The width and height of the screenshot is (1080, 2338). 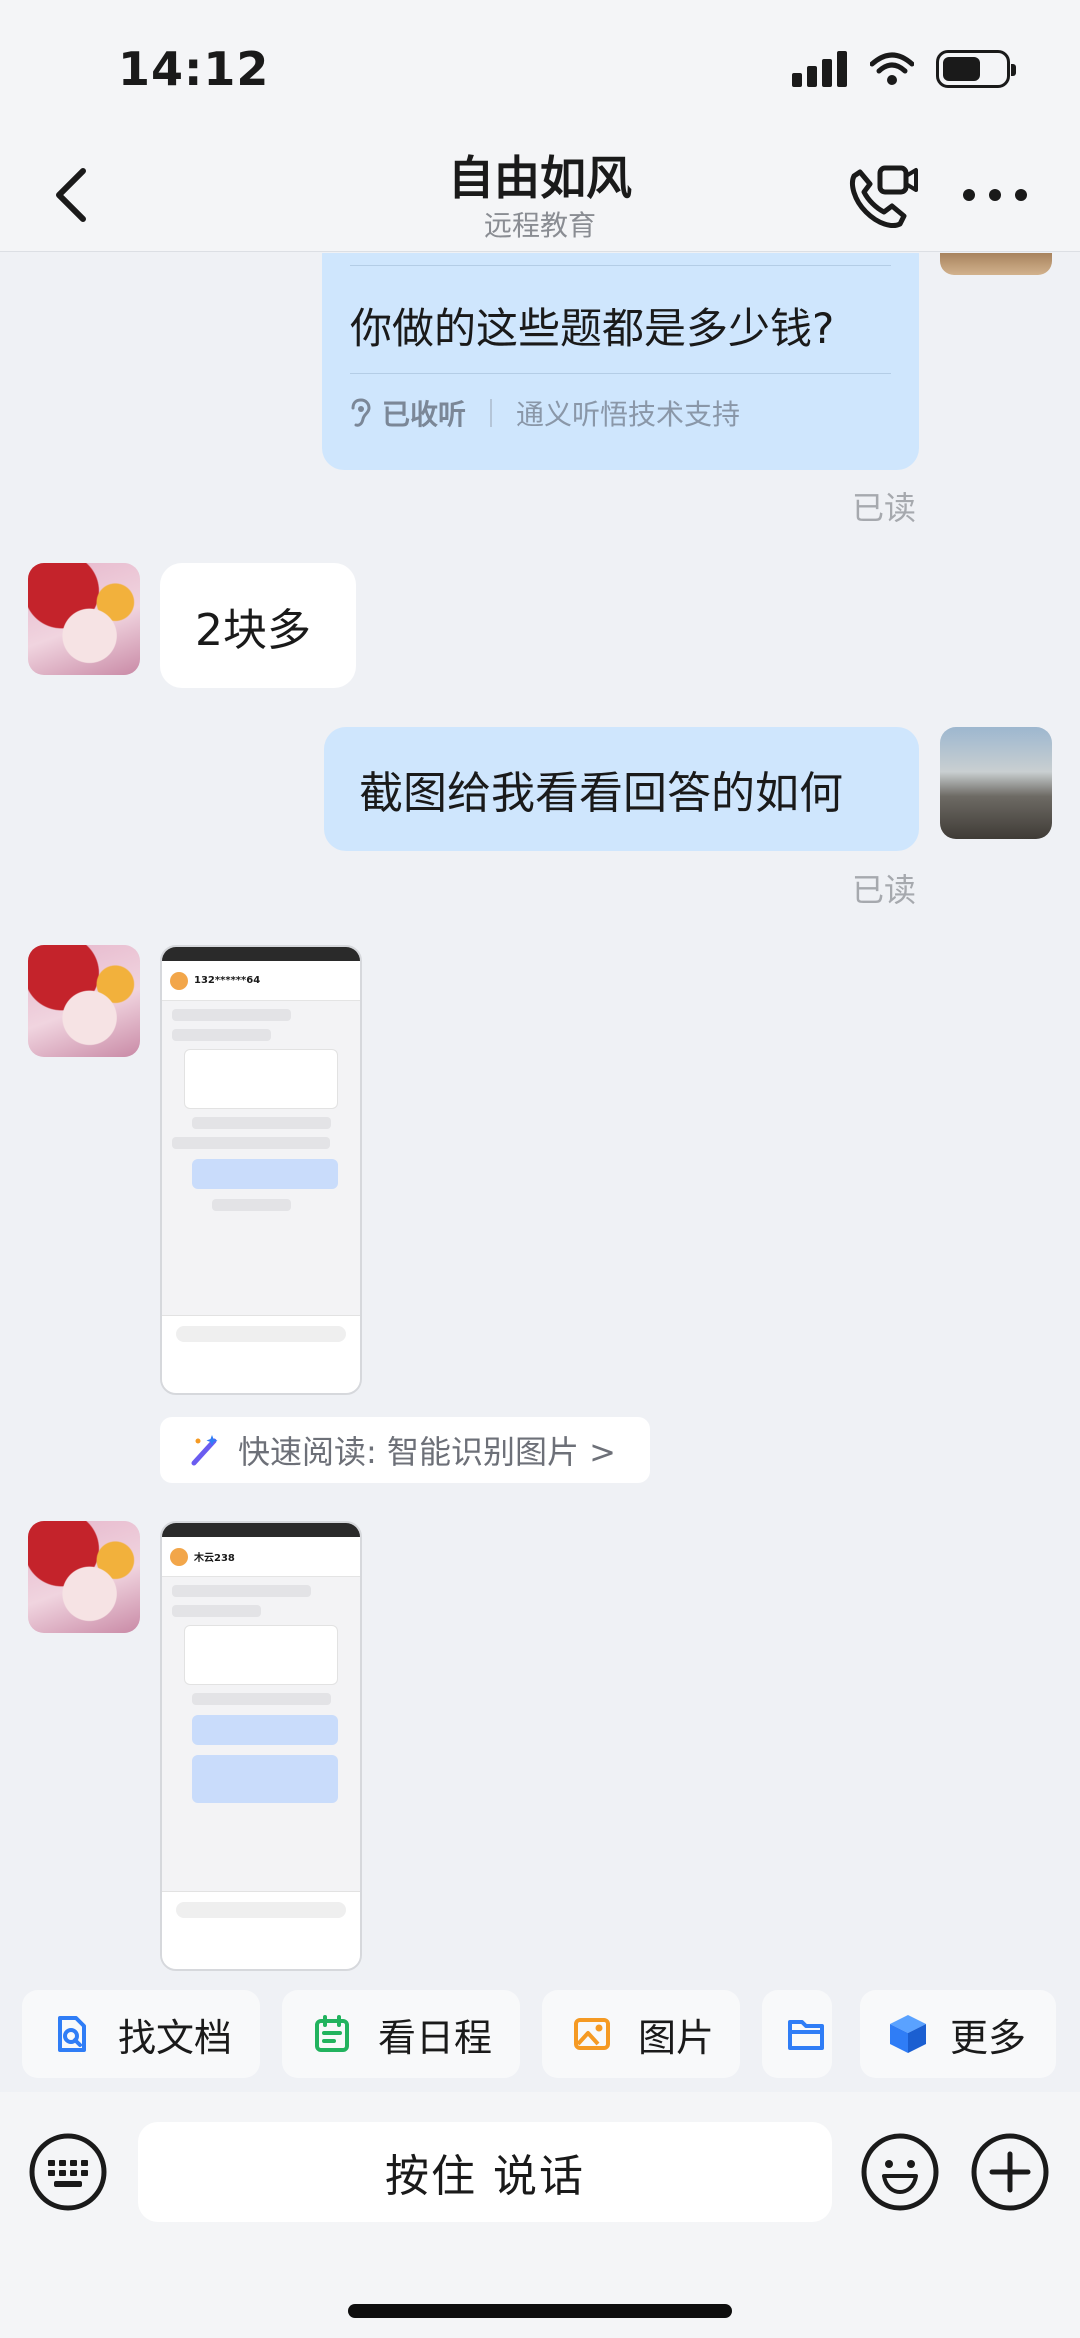 What do you see at coordinates (332, 2033) in the screenshot?
I see `calendar-icon` at bounding box center [332, 2033].